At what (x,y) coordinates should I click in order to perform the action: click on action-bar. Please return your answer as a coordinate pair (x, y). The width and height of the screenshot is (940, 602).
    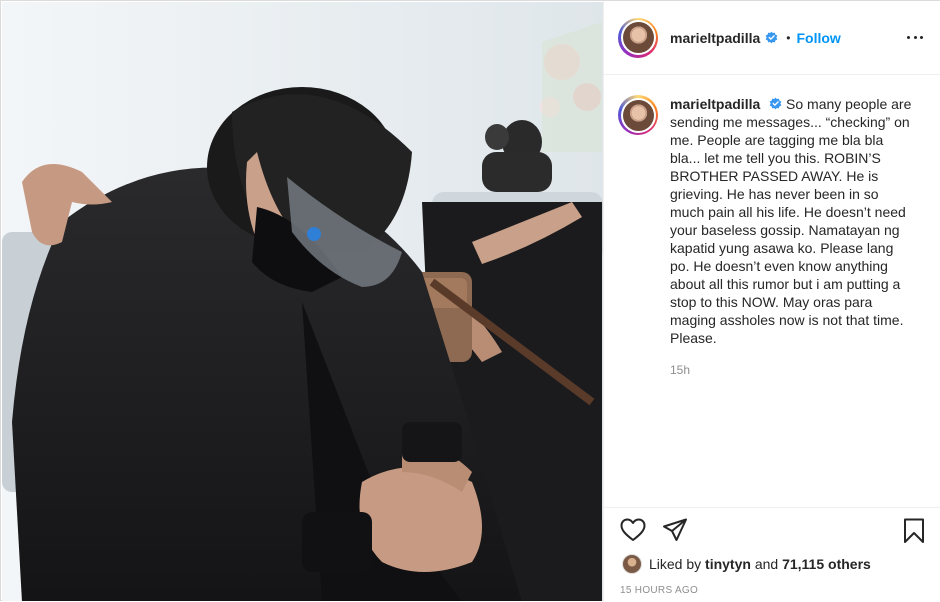
    Looking at the image, I should click on (772, 532).